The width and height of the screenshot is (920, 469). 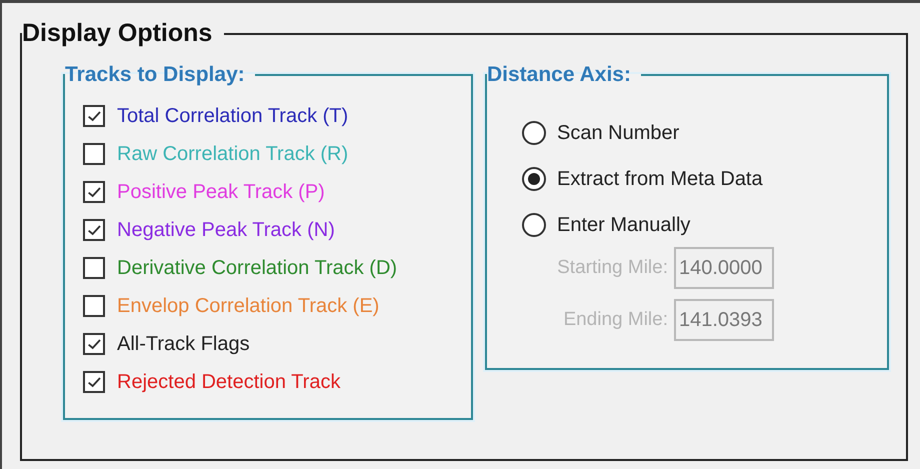 I want to click on checkbox-label: Envelop Correlation Track (E), so click(x=248, y=306).